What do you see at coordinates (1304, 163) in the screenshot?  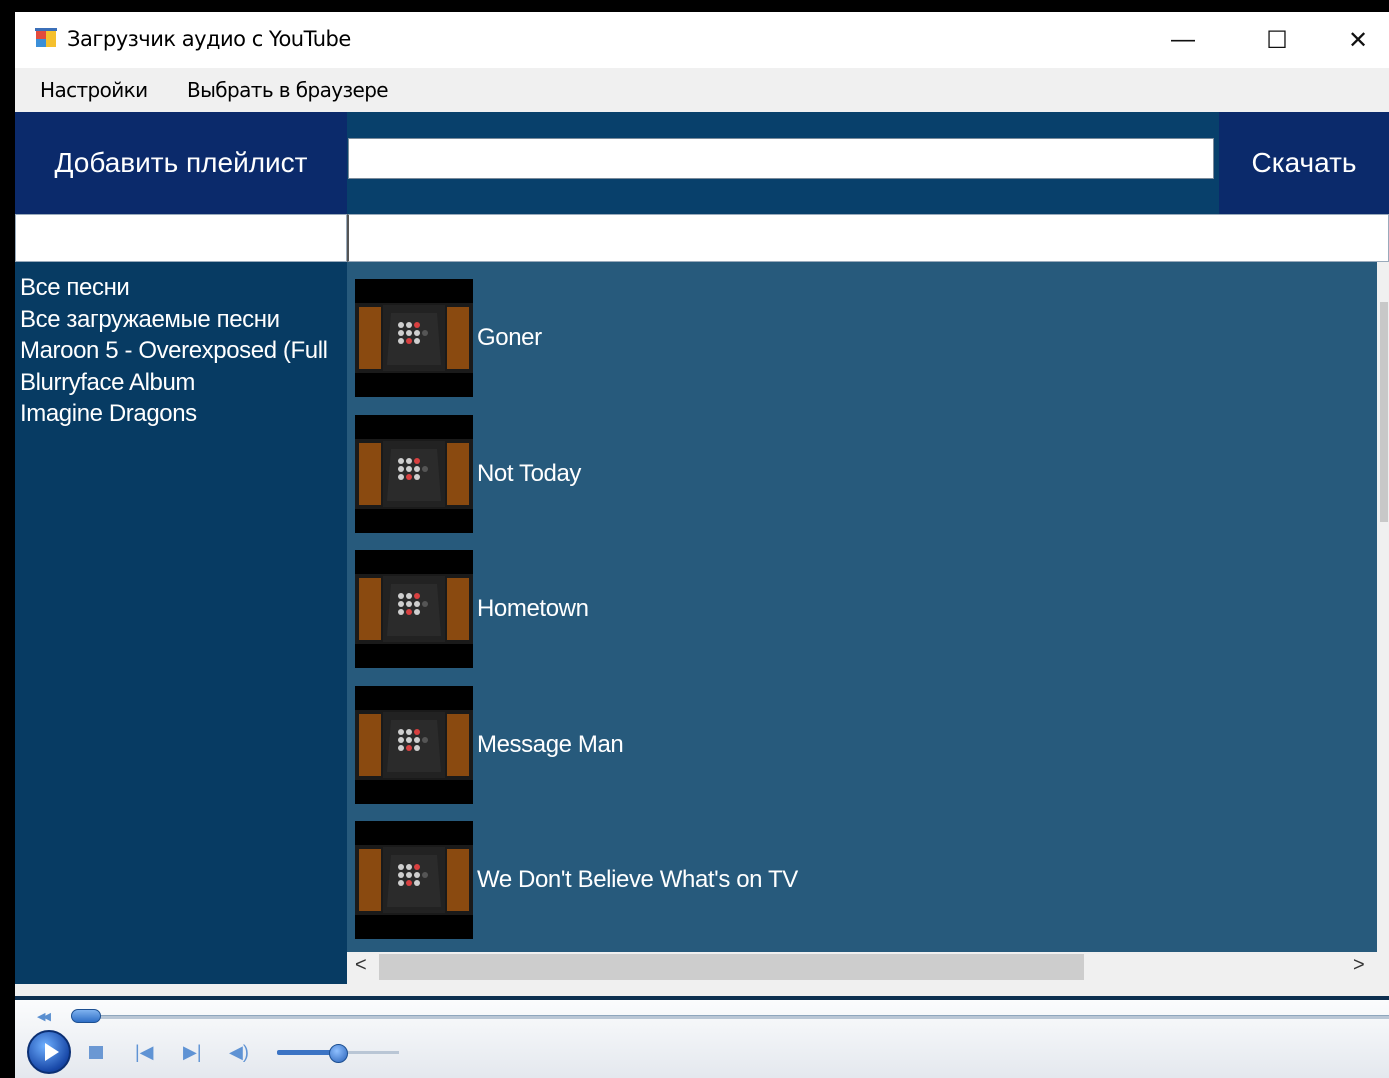 I see `download-button: Скачать` at bounding box center [1304, 163].